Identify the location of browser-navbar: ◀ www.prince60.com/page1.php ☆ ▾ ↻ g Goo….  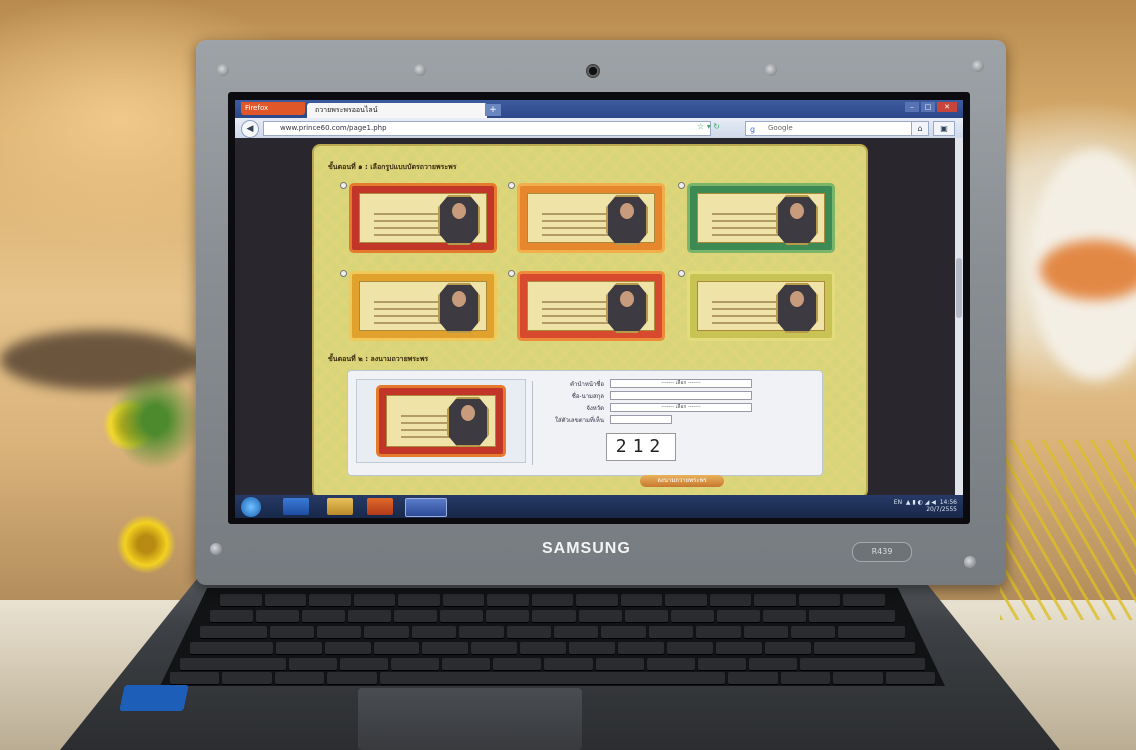
(599, 128).